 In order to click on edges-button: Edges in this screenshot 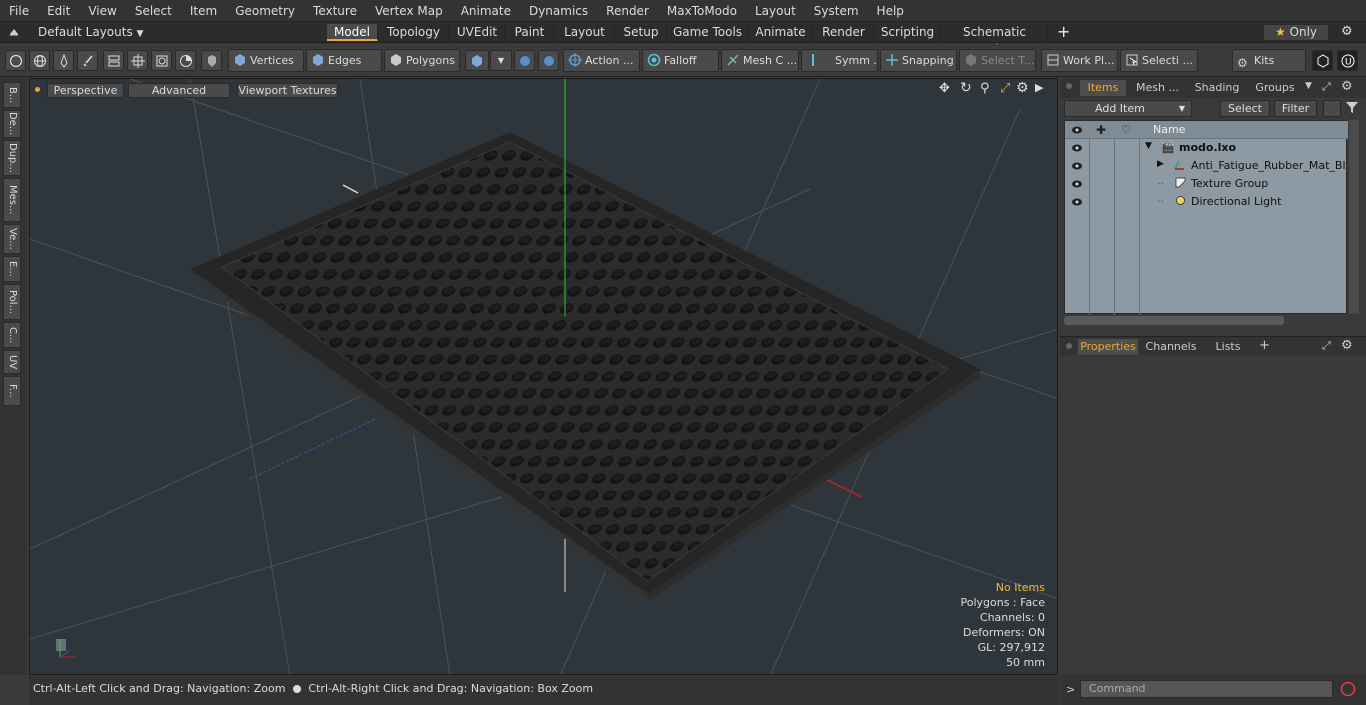, I will do `click(344, 60)`.